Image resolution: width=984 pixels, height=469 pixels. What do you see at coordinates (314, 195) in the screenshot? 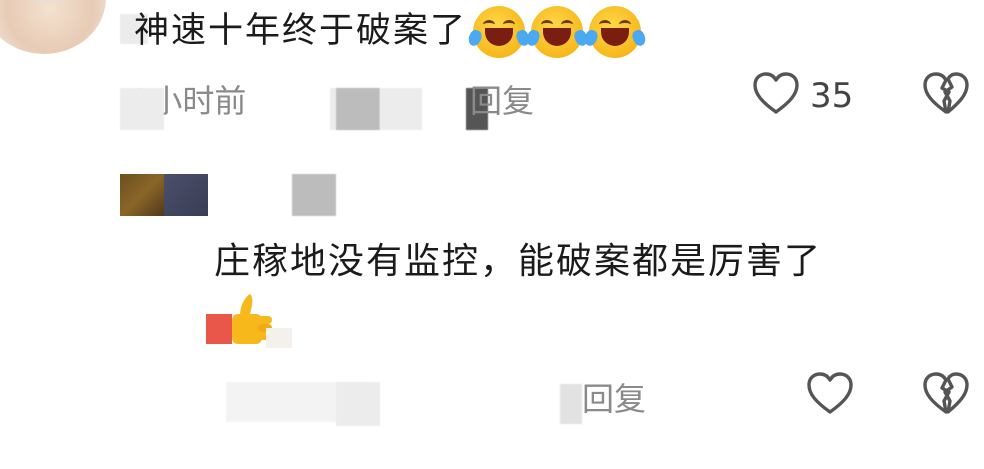
I see `redacted-username` at bounding box center [314, 195].